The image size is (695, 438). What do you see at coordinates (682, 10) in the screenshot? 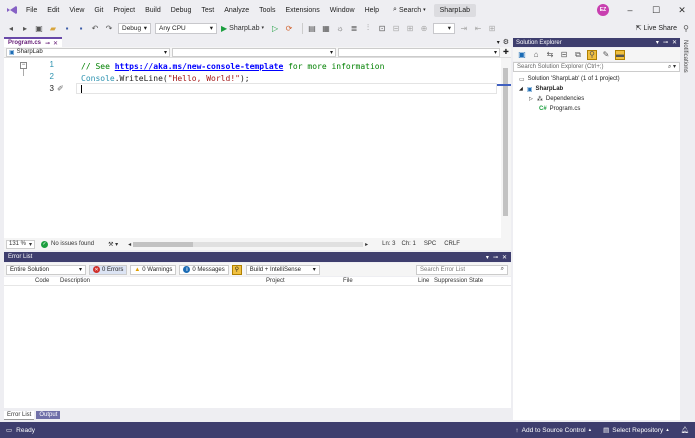
I see `close-window-button: ✕` at bounding box center [682, 10].